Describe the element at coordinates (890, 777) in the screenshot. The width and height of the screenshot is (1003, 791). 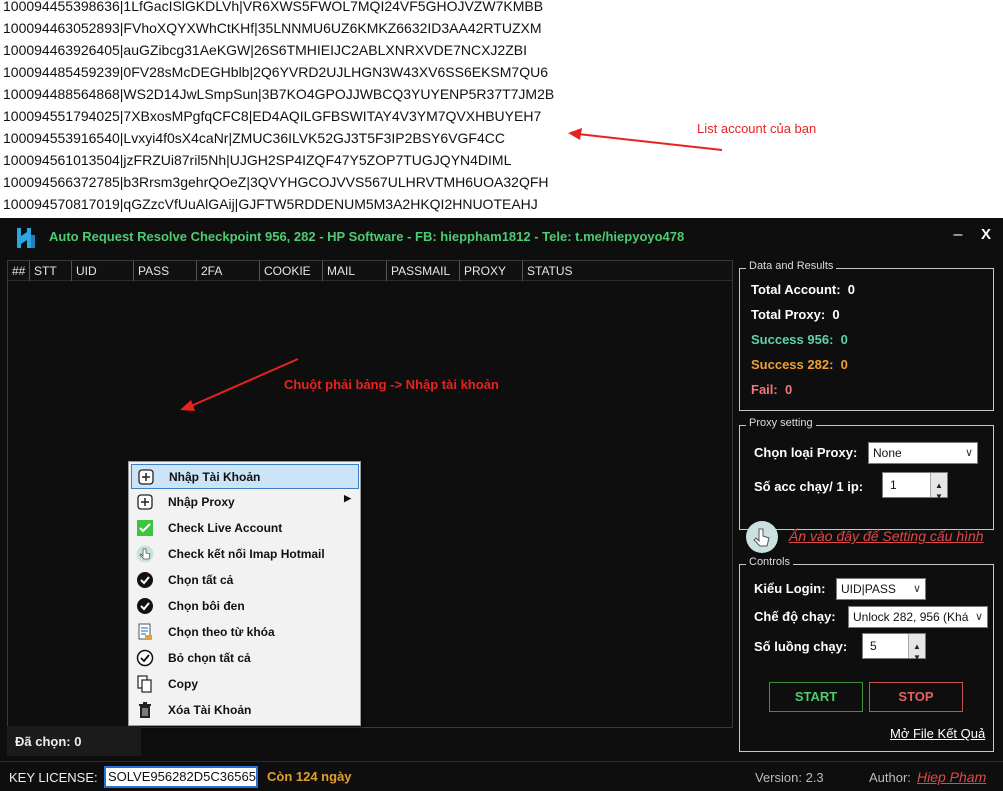
I see `author-label: Author:` at that location.